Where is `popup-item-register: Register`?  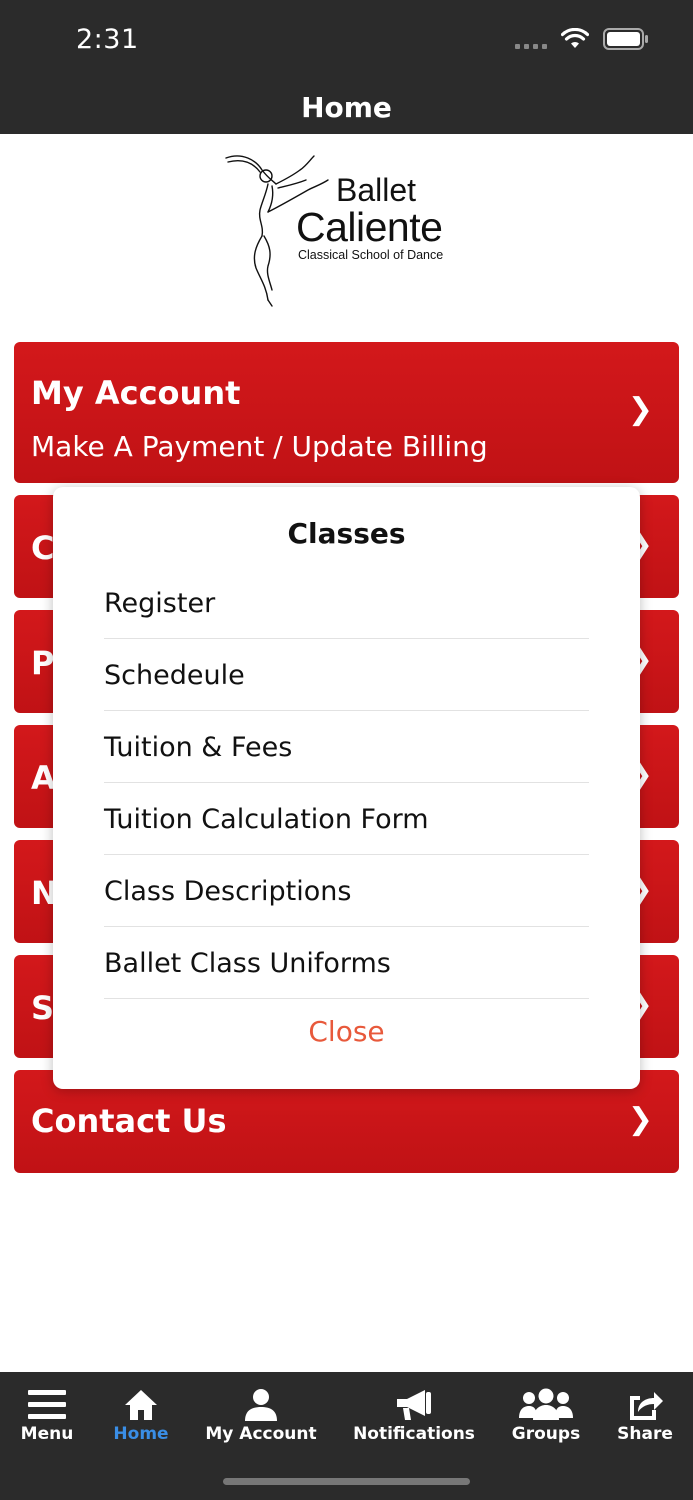
popup-item-register: Register is located at coordinates (346, 603).